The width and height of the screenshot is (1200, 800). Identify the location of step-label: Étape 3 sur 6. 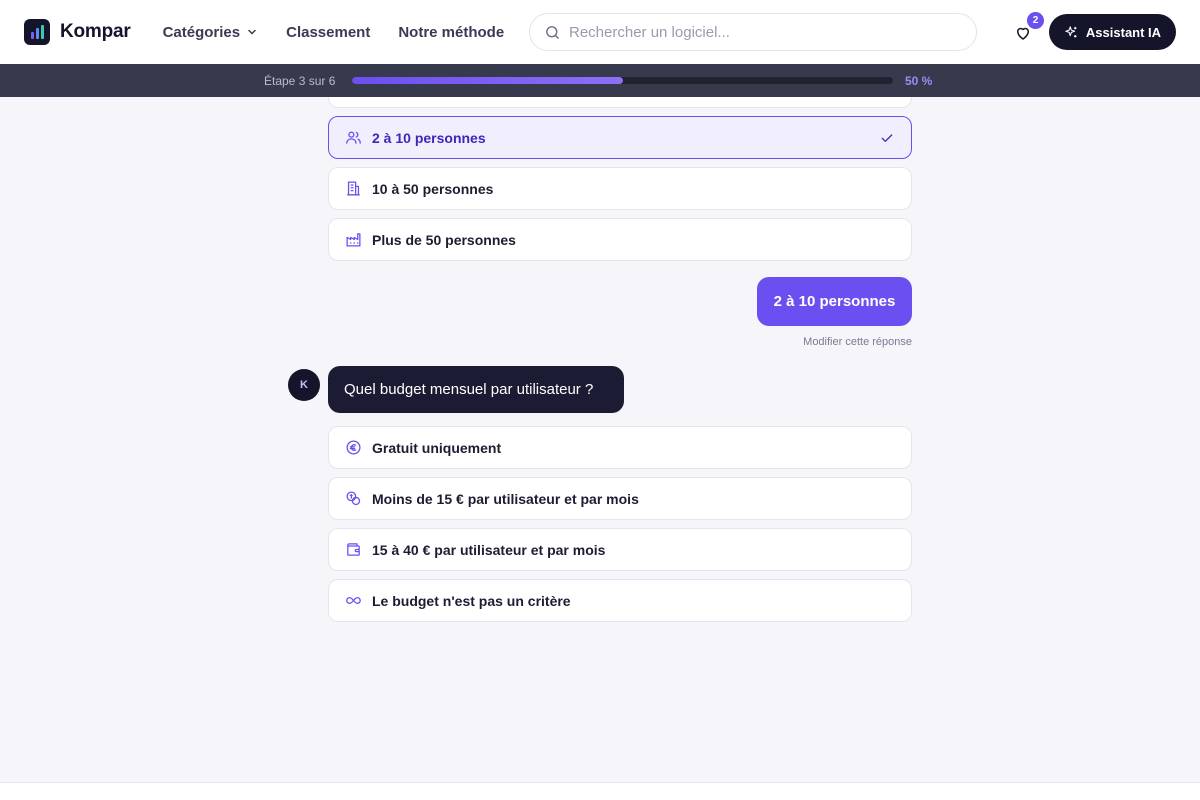
(300, 80).